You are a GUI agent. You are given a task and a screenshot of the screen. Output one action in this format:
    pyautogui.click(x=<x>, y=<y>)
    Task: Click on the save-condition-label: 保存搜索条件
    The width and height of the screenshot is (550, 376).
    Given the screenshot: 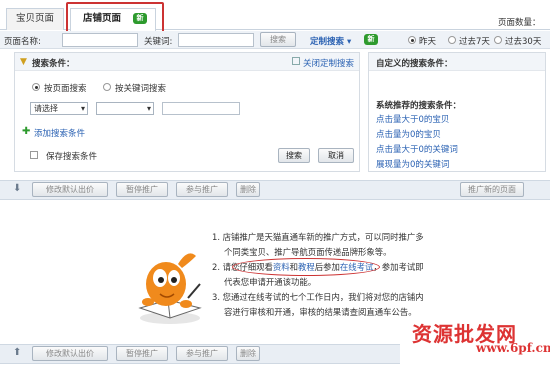 What is the action you would take?
    pyautogui.click(x=72, y=157)
    